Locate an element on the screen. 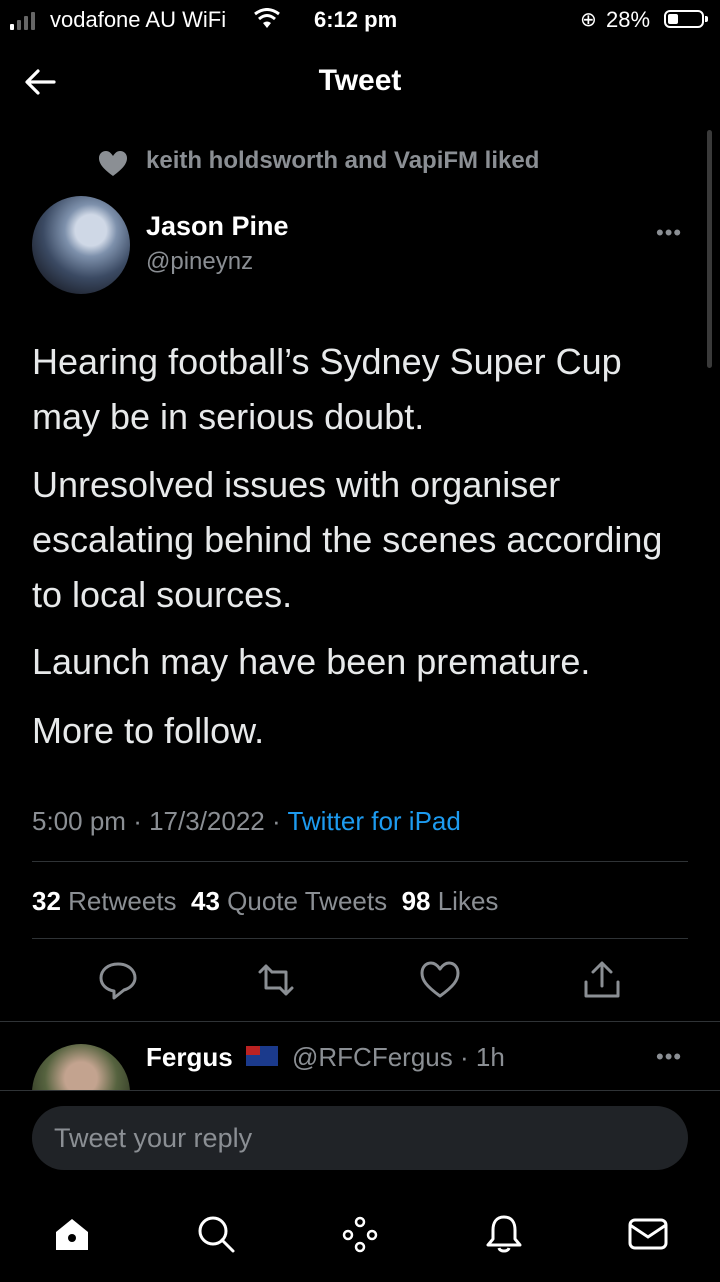  avatar is located at coordinates (81, 245).